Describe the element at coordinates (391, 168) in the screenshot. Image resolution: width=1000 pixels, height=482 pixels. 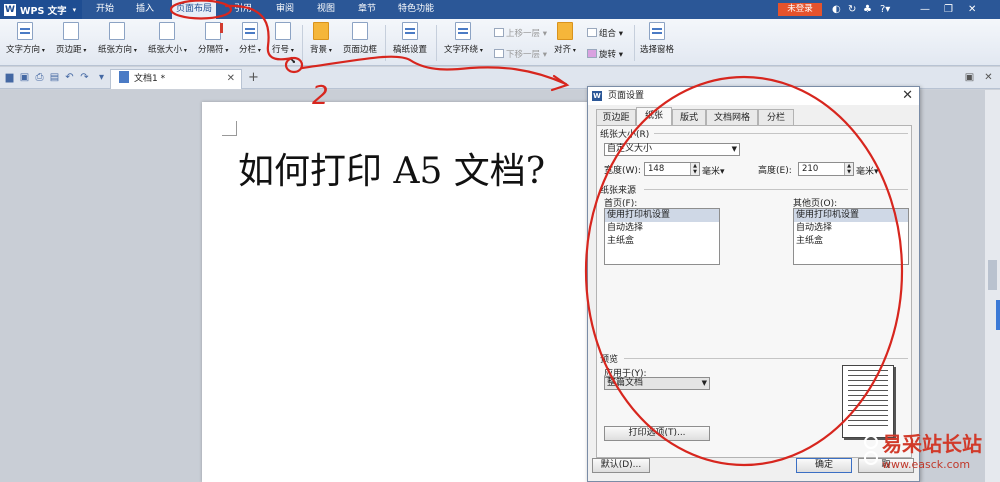
I see `document-heading: 如何打印 A5 文档?` at that location.